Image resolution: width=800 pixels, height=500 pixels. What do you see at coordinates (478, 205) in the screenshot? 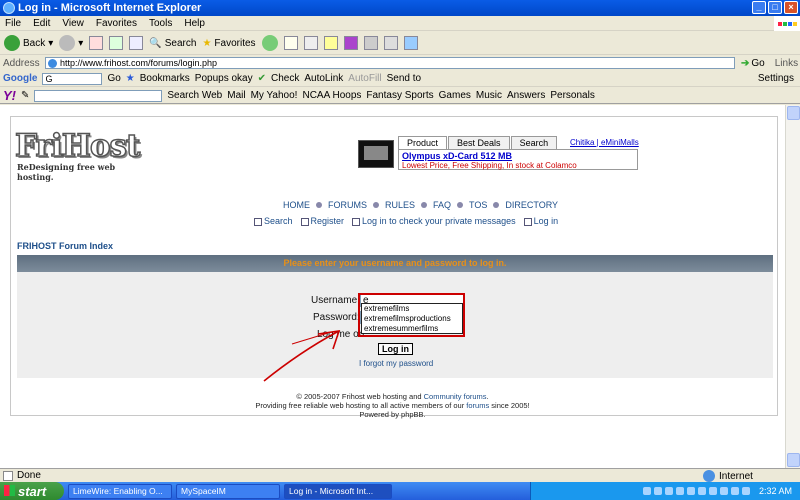
I see `nav-tos: TOS` at bounding box center [478, 205].